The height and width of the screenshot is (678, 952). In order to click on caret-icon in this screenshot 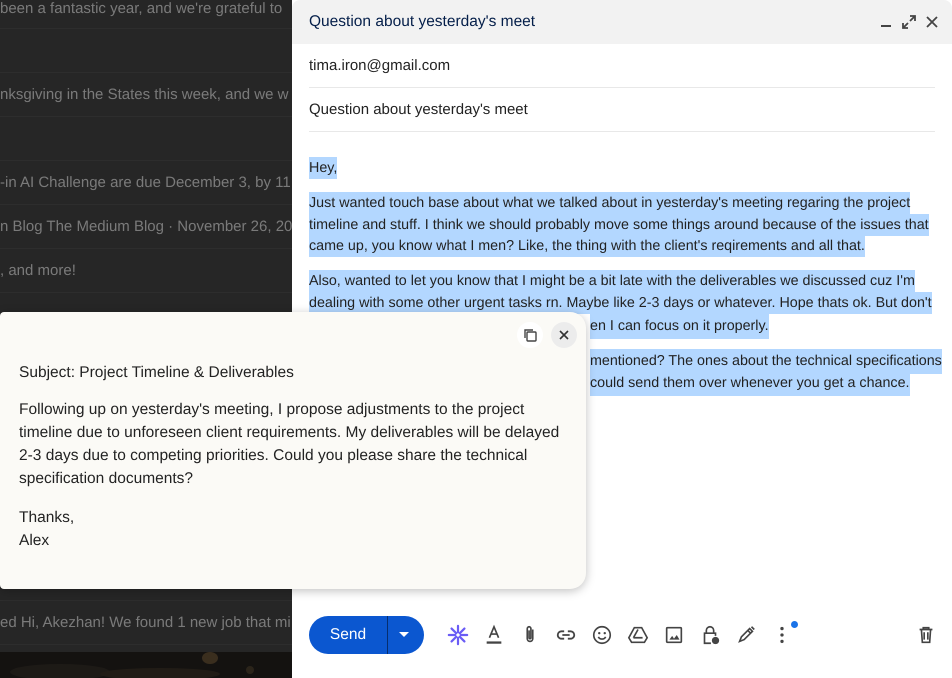, I will do `click(404, 635)`.